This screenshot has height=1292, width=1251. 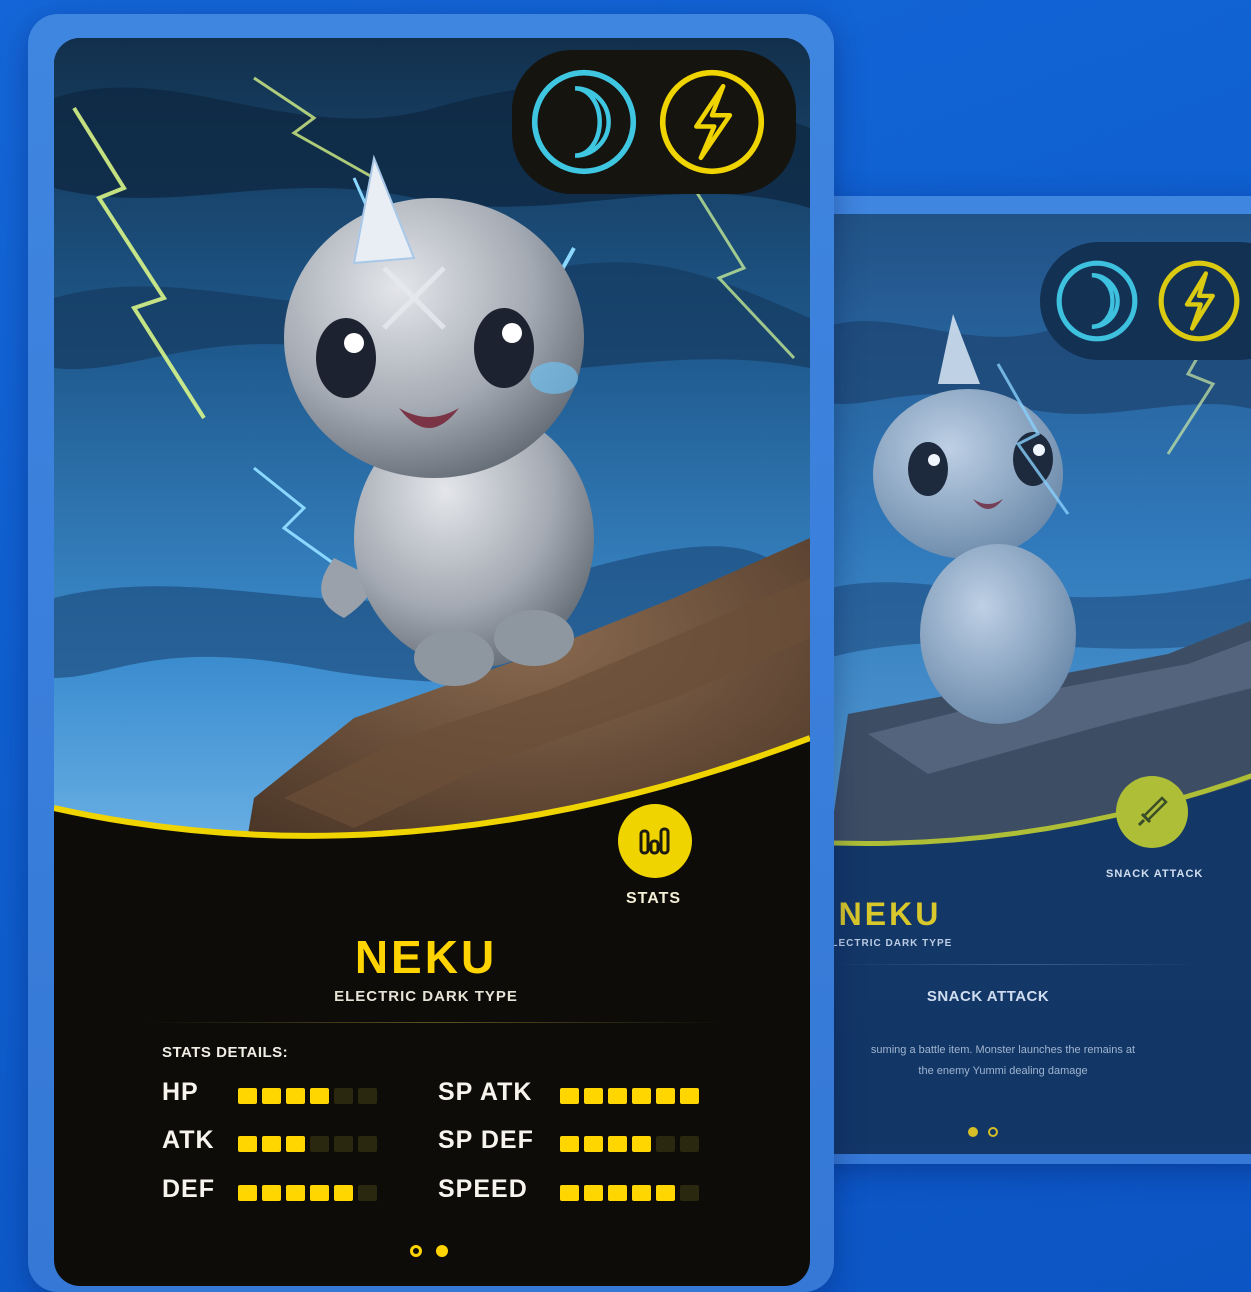 I want to click on stat-bar-sp-def, so click(x=629, y=1144).